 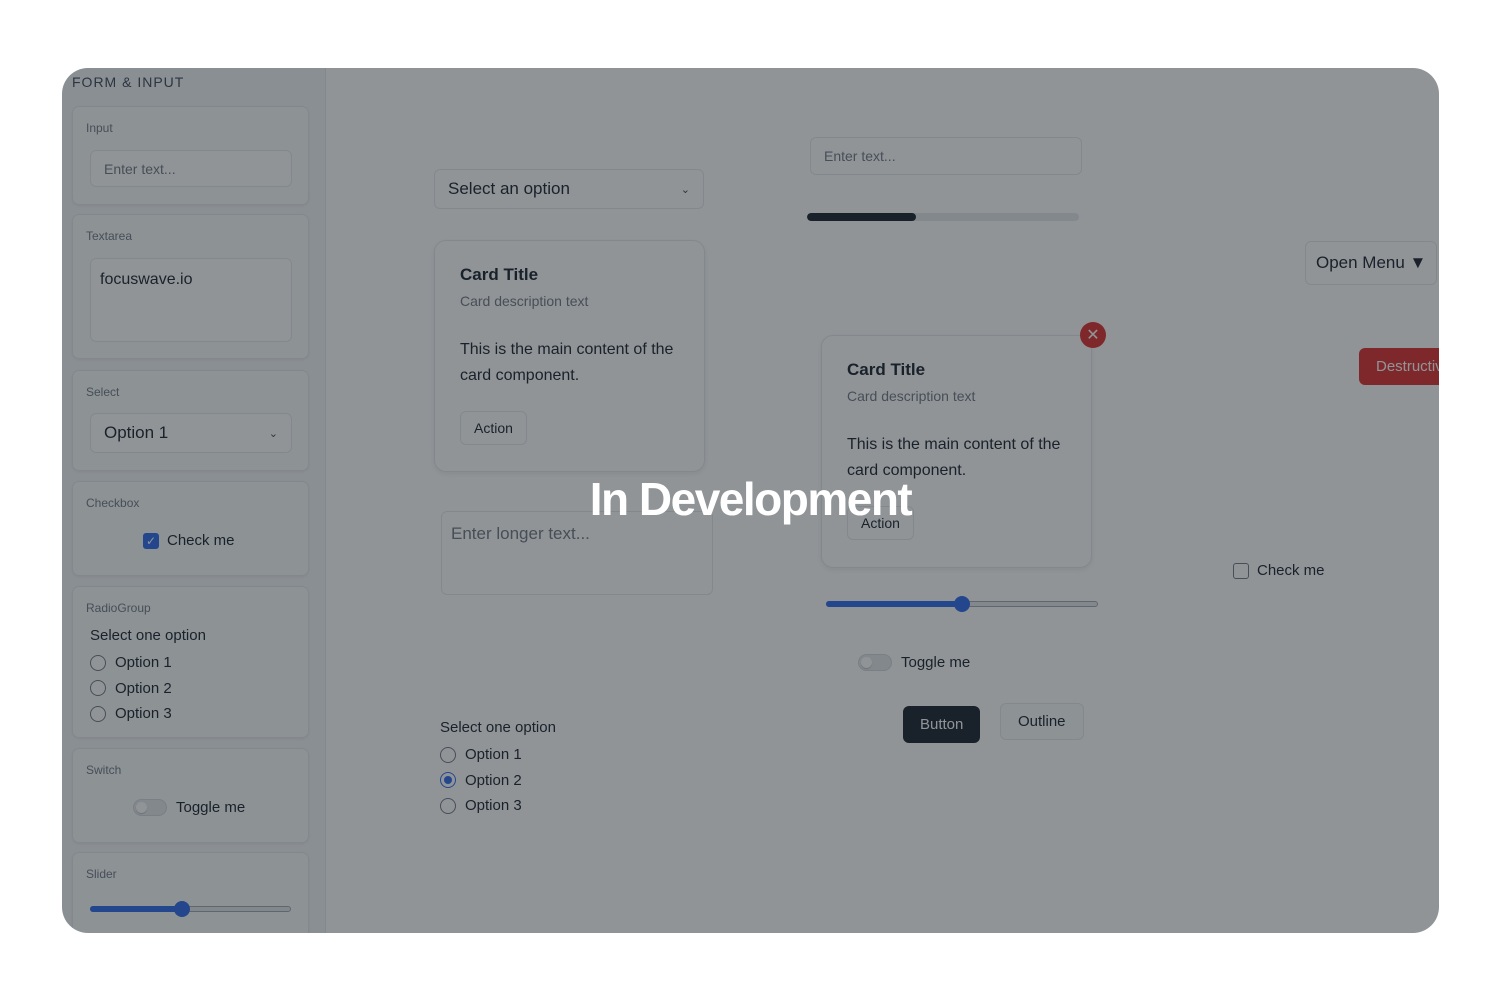 I want to click on main-switch-row: Toggle me, so click(x=914, y=662).